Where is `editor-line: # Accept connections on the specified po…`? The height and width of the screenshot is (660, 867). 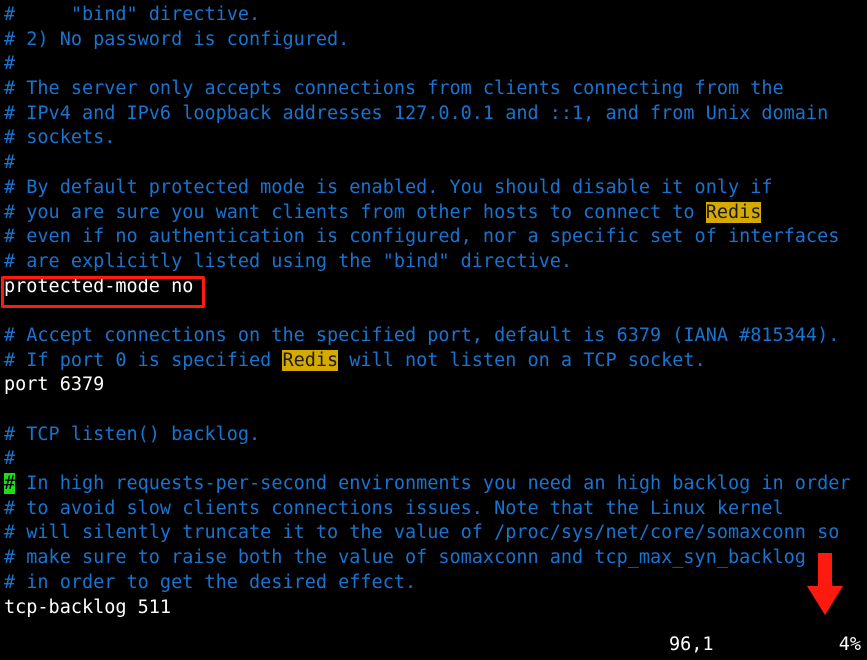
editor-line: # Accept connections on the specified po… is located at coordinates (435, 336).